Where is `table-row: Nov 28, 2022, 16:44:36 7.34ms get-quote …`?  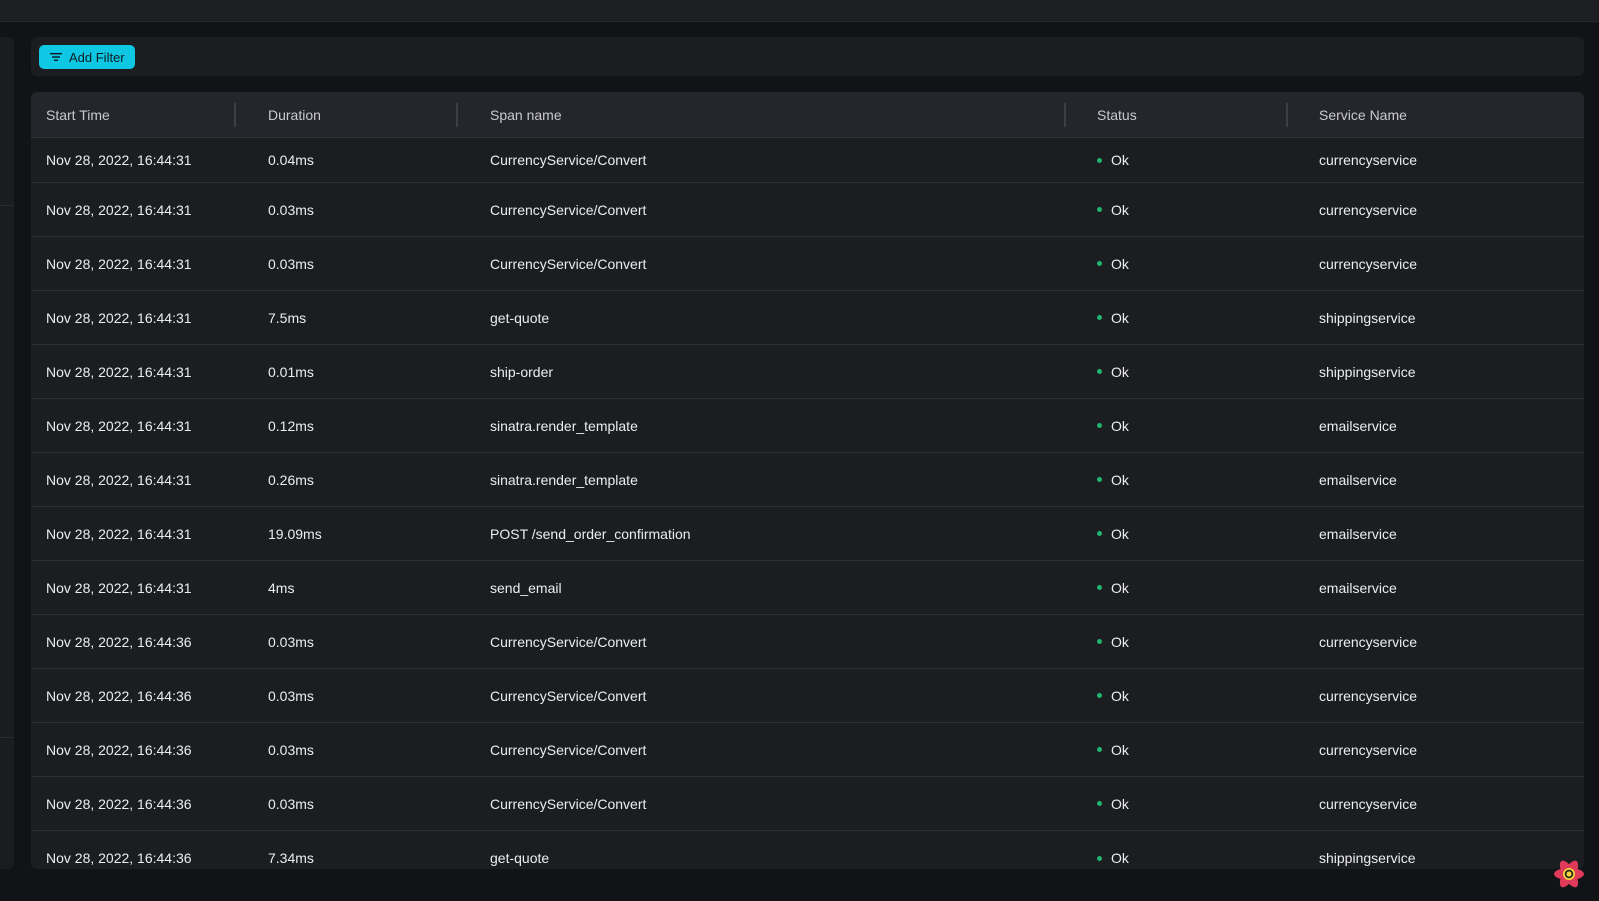 table-row: Nov 28, 2022, 16:44:36 7.34ms get-quote … is located at coordinates (807, 850).